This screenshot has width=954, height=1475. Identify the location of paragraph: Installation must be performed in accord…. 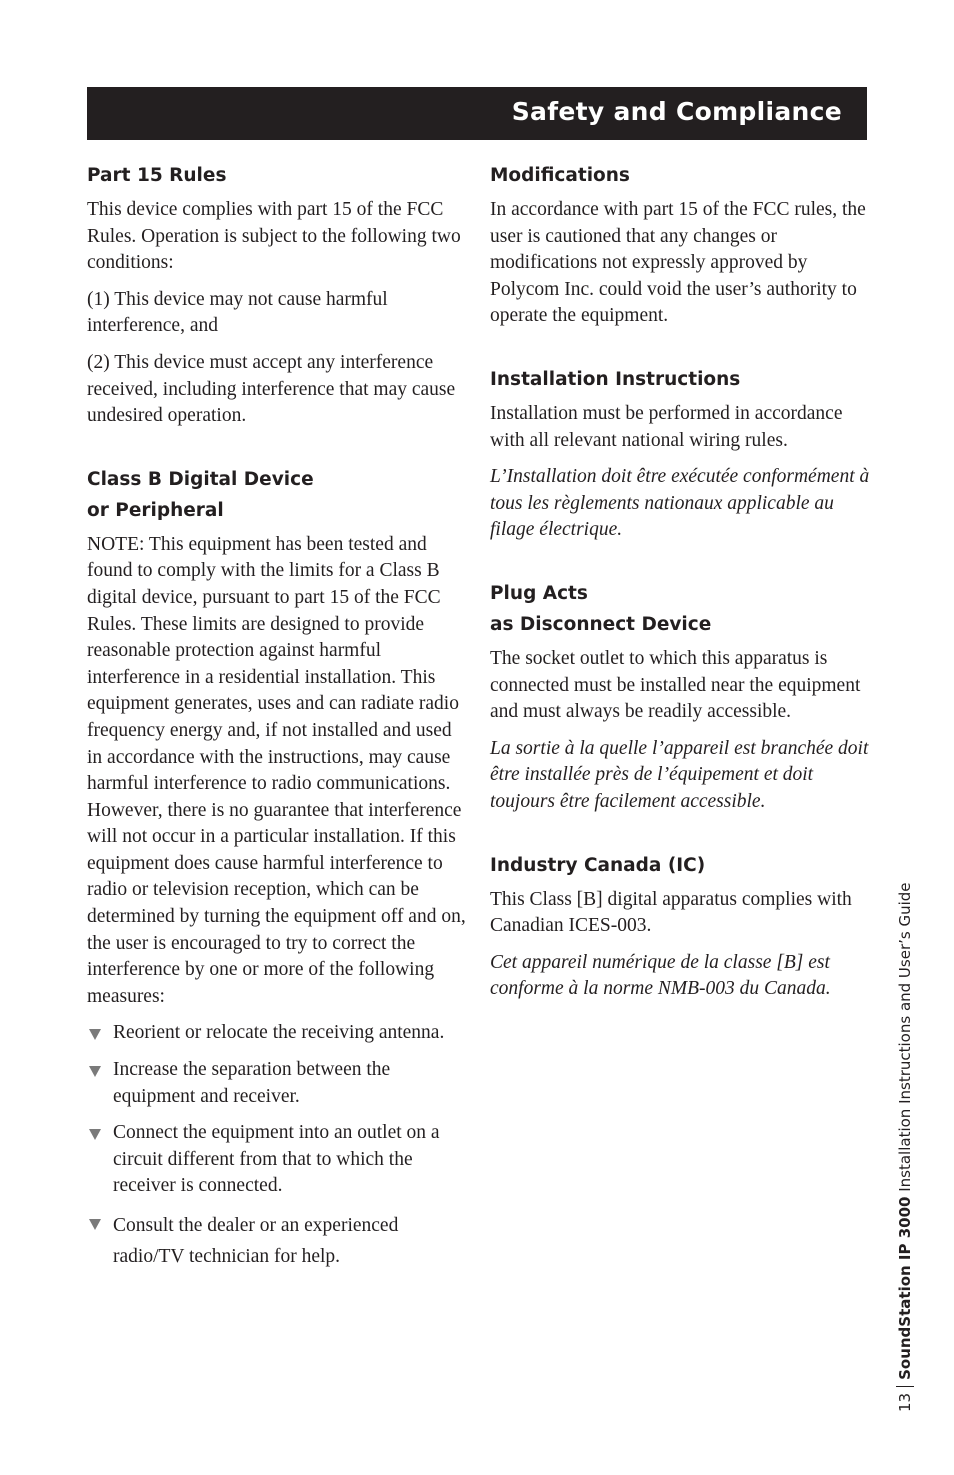
(666, 426).